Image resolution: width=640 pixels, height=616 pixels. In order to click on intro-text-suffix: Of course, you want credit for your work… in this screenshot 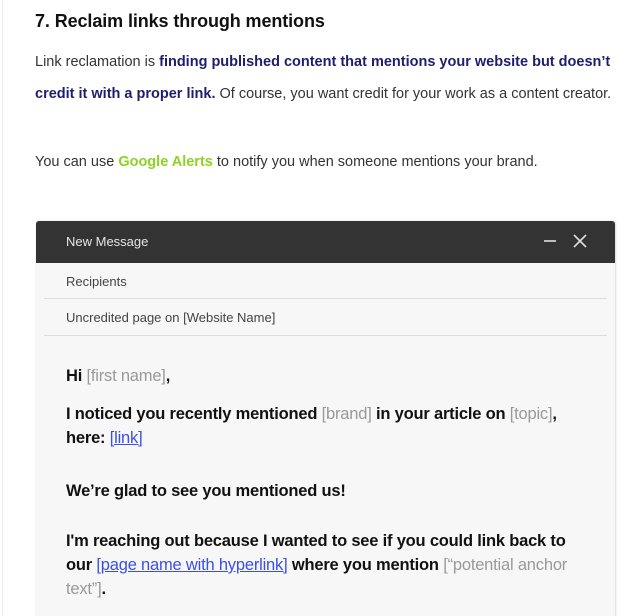, I will do `click(413, 94)`.